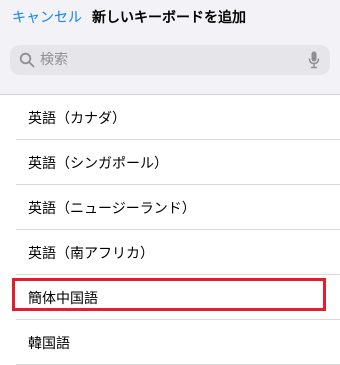 This screenshot has width=340, height=365. What do you see at coordinates (49, 344) in the screenshot?
I see `list-item-label: 韓国語` at bounding box center [49, 344].